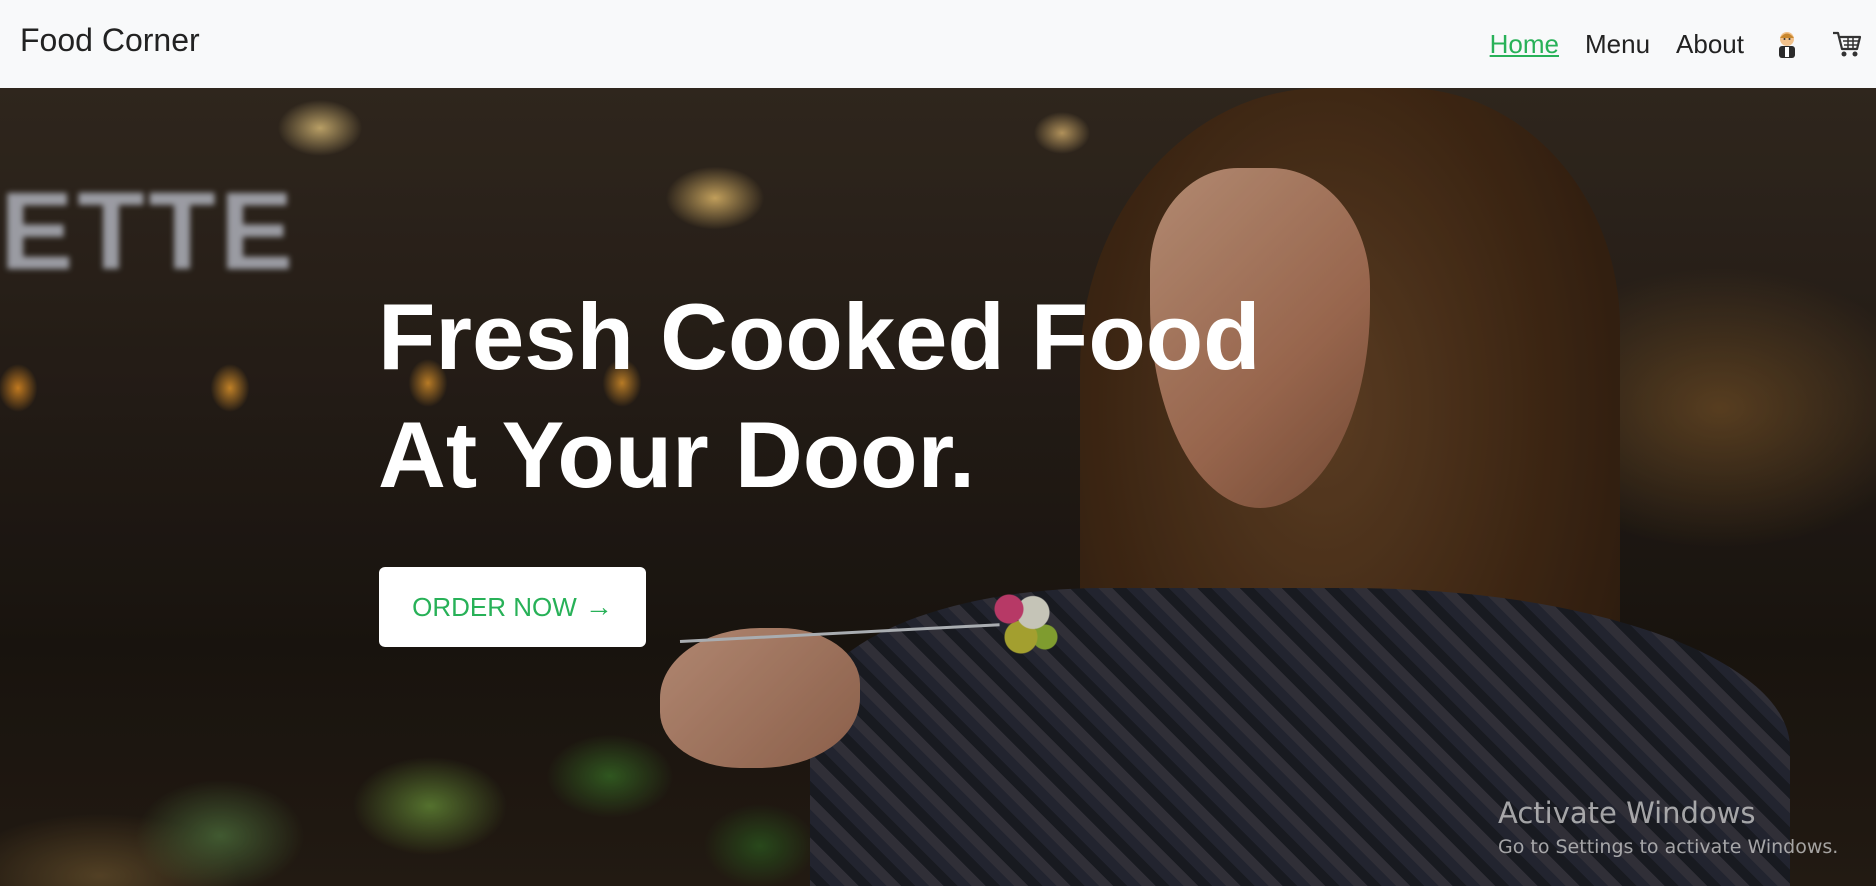  Describe the element at coordinates (1787, 44) in the screenshot. I see `user-chef-icon` at that location.